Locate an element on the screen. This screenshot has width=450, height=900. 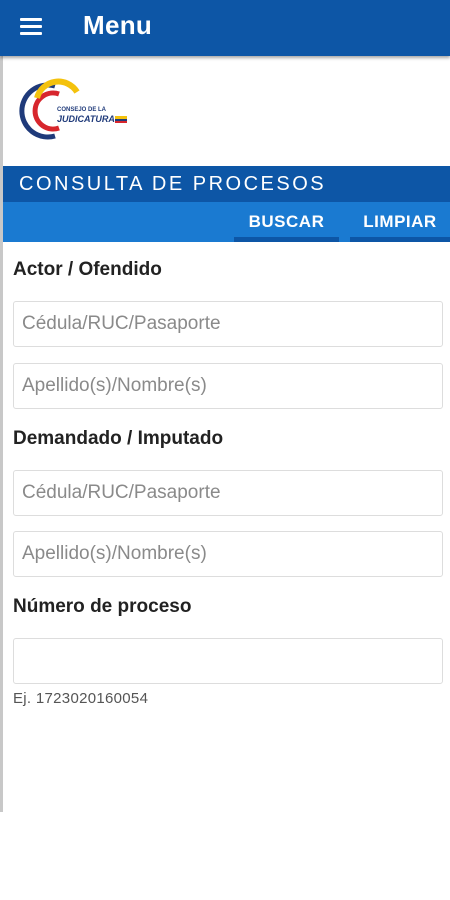
app-bar: Menu is located at coordinates (225, 28).